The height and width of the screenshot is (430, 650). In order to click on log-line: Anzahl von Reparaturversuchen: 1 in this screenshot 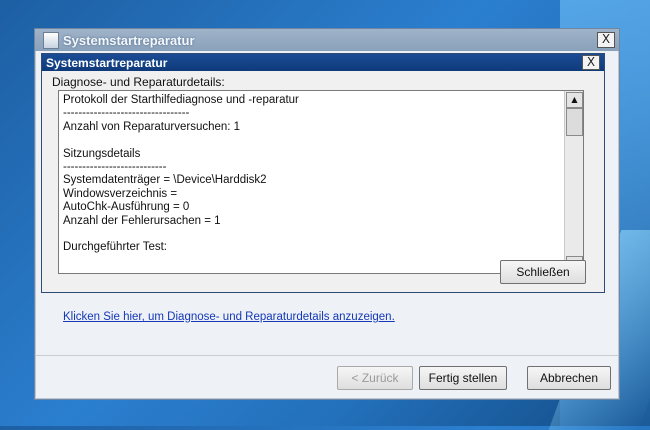, I will do `click(152, 126)`.